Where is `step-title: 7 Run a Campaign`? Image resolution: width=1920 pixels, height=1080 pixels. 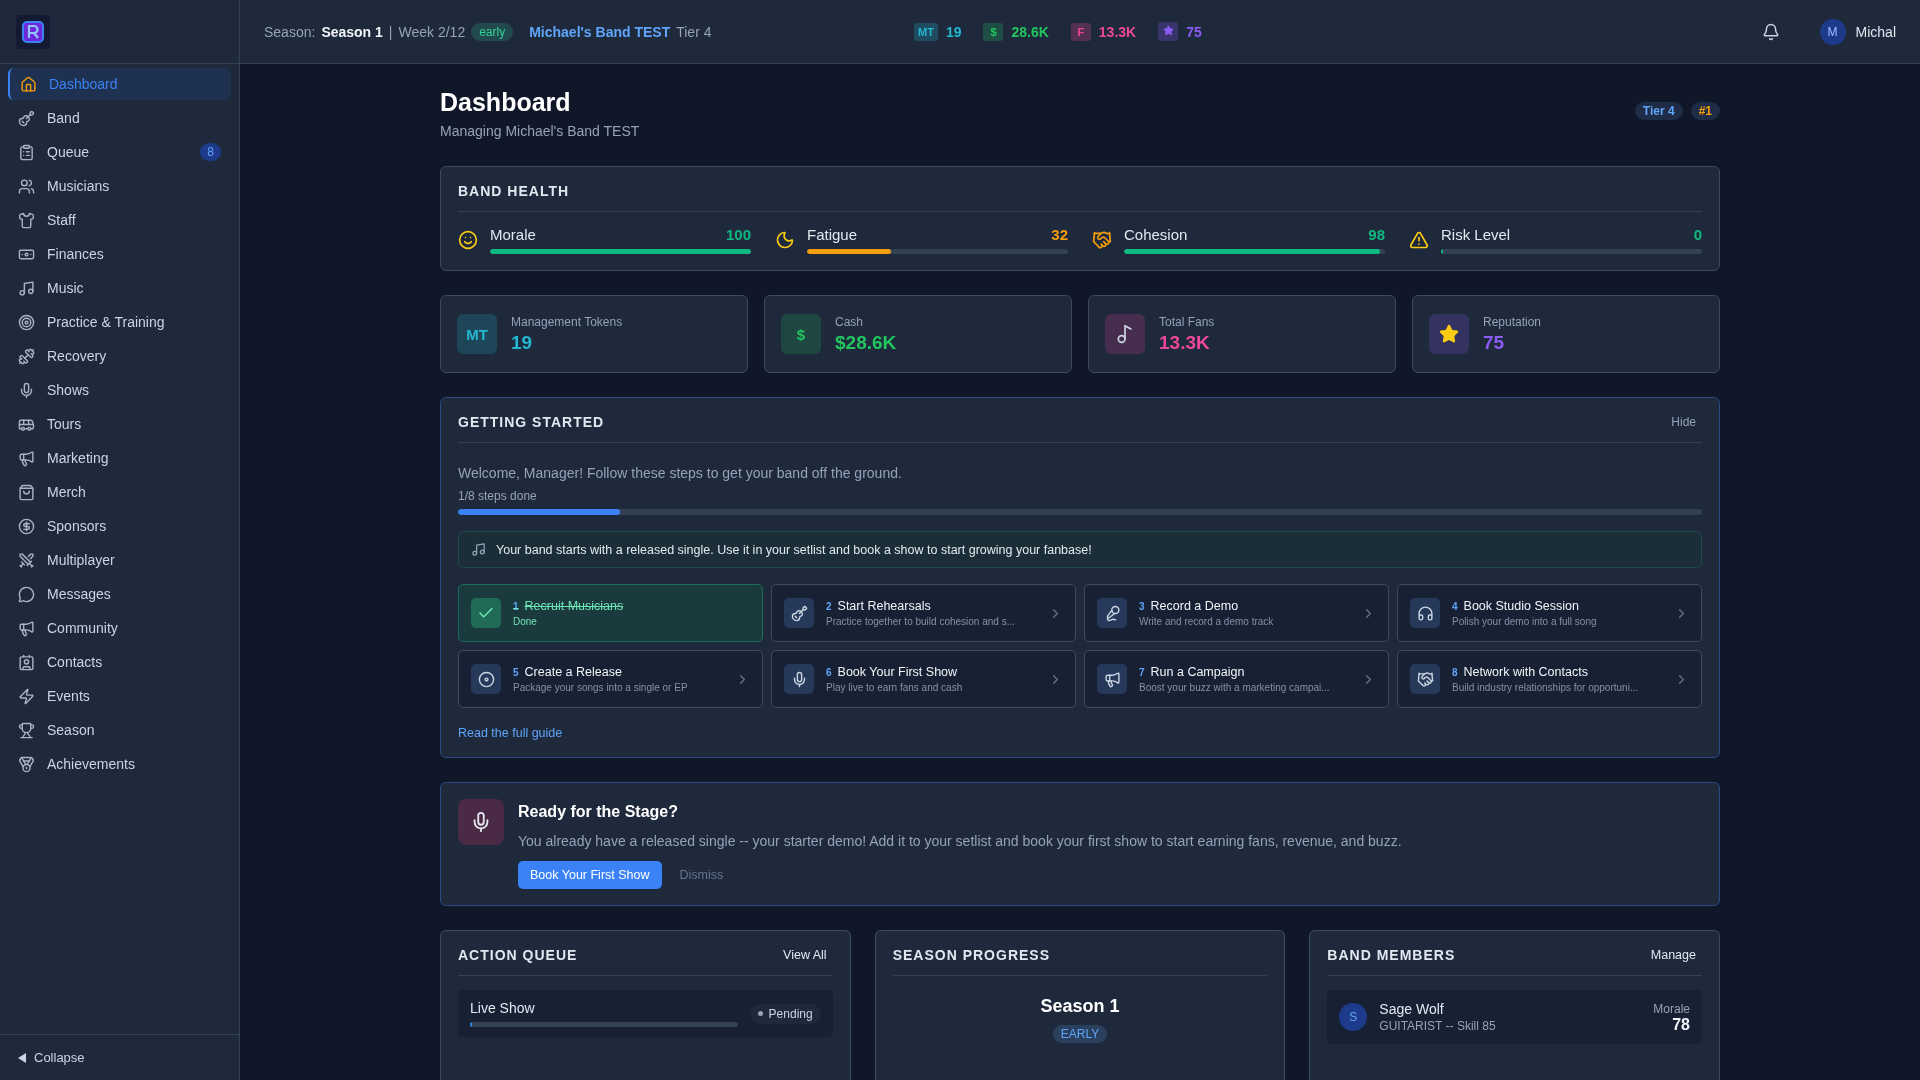 step-title: 7 Run a Campaign is located at coordinates (1192, 672).